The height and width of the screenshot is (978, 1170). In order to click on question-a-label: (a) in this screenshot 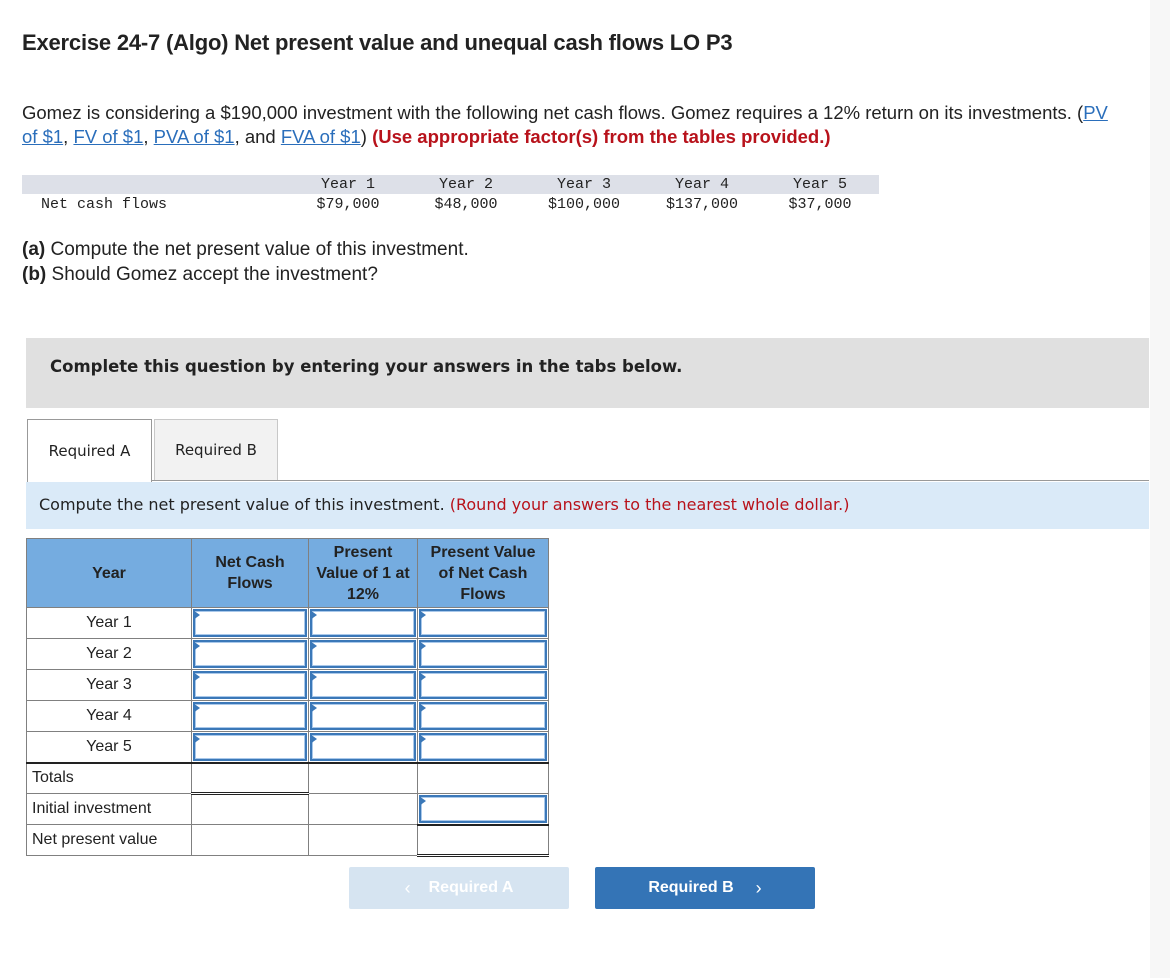, I will do `click(34, 249)`.